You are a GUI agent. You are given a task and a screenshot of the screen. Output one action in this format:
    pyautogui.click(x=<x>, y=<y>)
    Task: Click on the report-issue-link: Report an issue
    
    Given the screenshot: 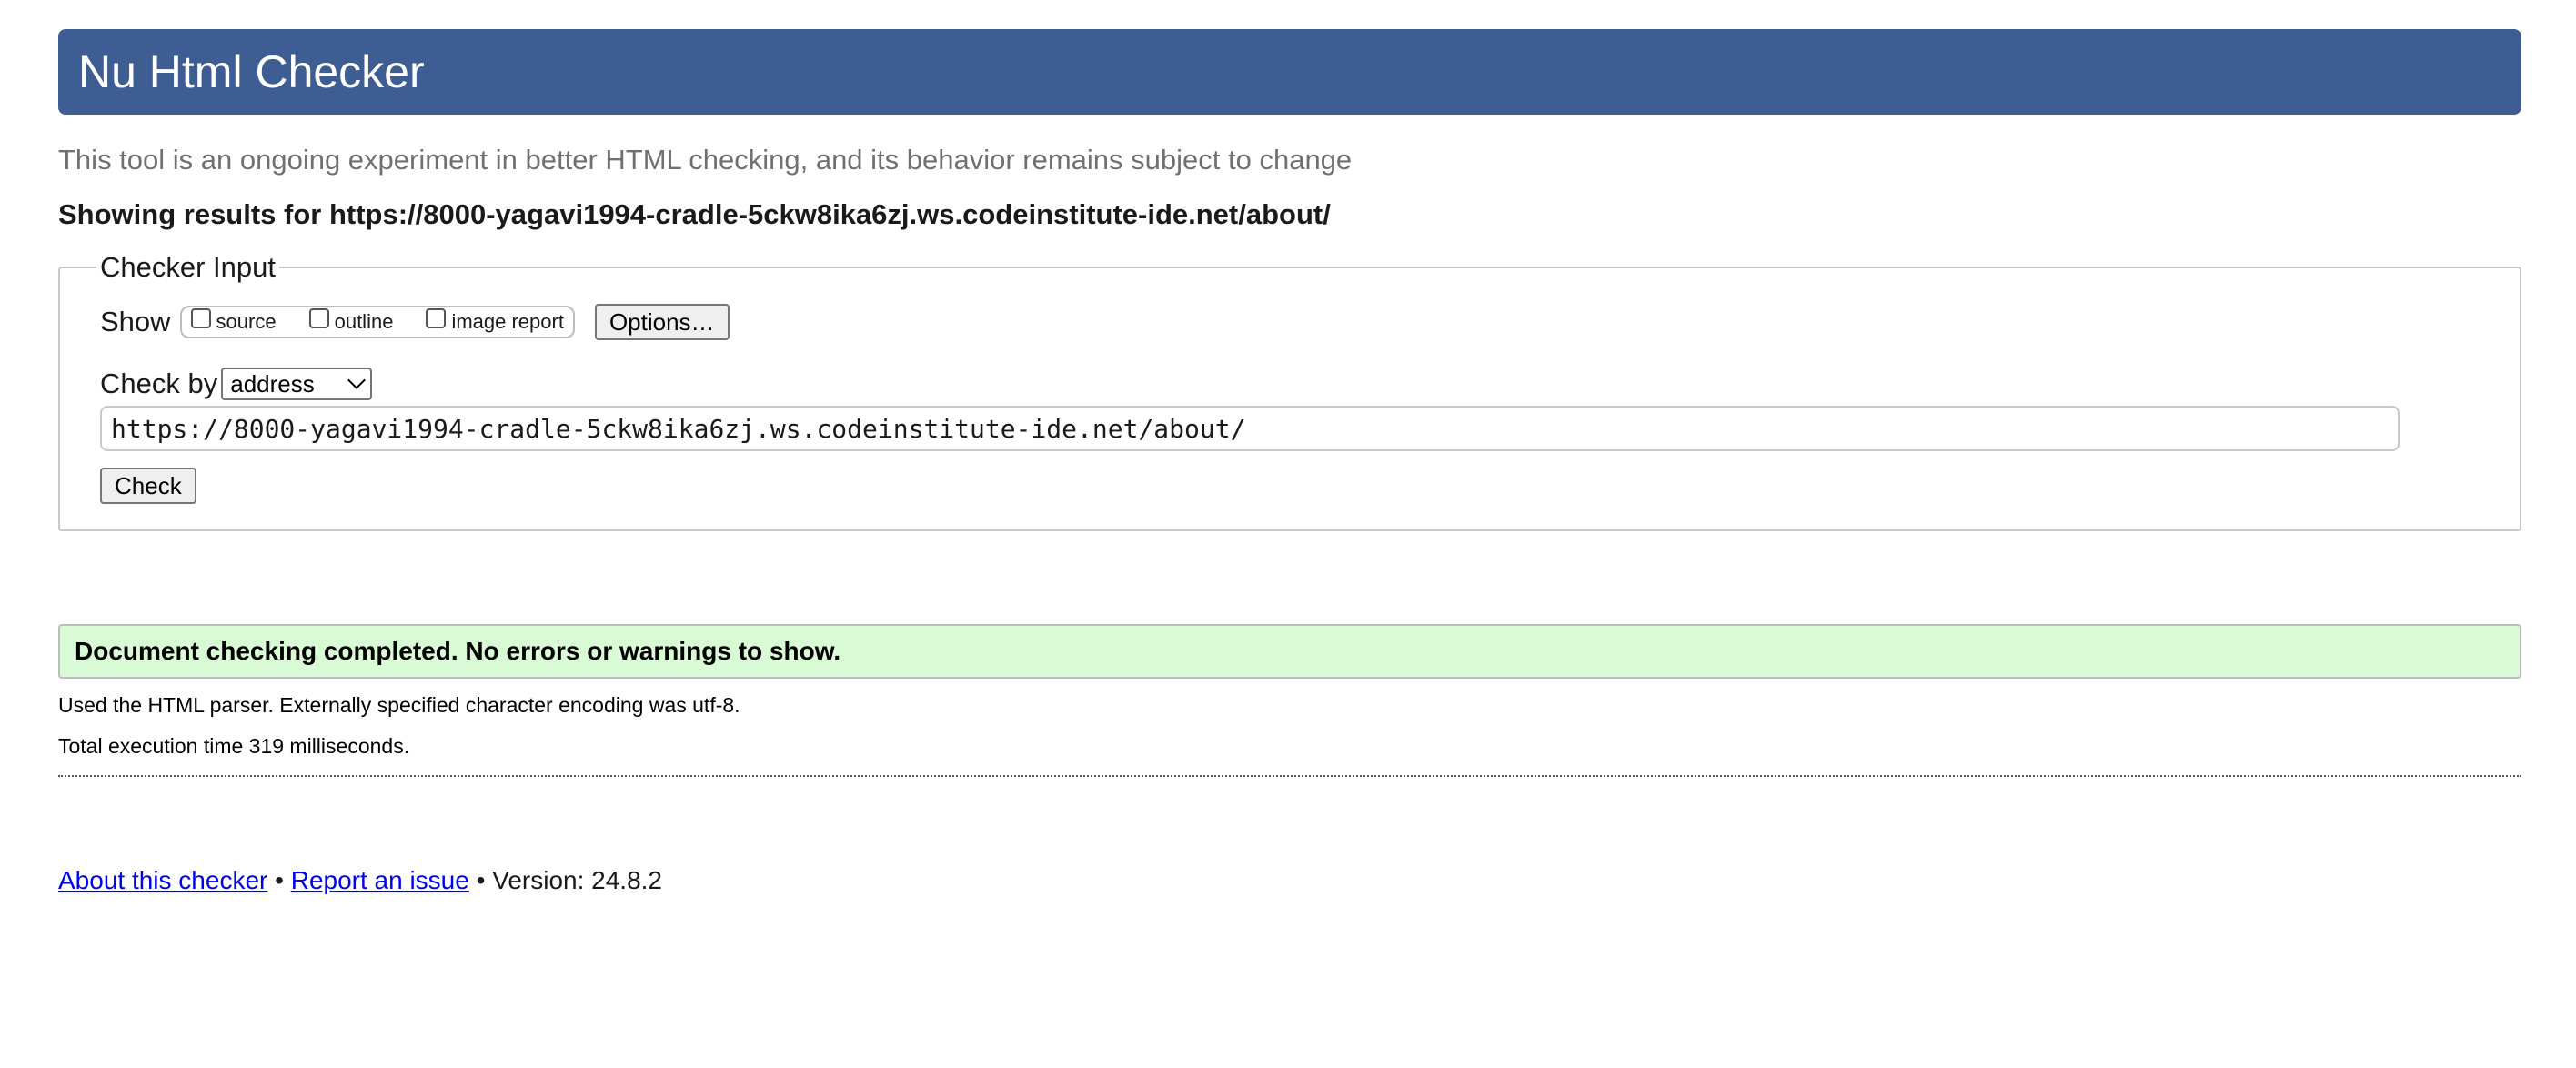 What is the action you would take?
    pyautogui.click(x=380, y=880)
    